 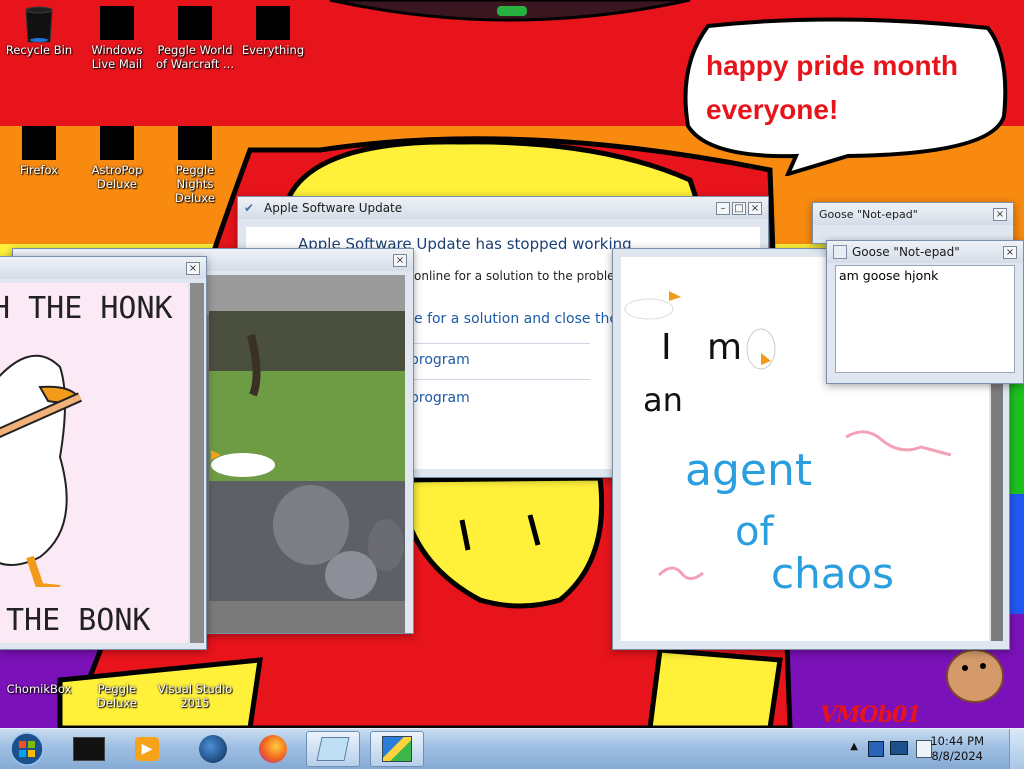 I want to click on bubble-line-2: everyone!, so click(x=772, y=109).